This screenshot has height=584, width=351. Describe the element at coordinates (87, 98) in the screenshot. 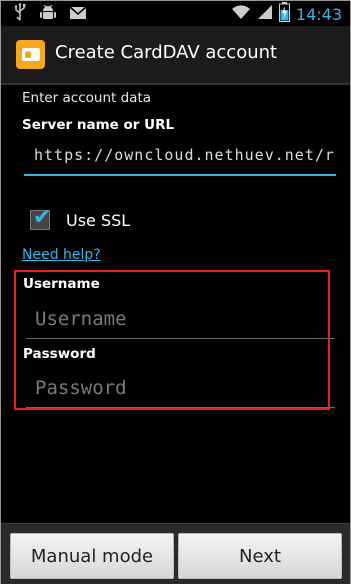

I see `section-label: Enter account data` at that location.